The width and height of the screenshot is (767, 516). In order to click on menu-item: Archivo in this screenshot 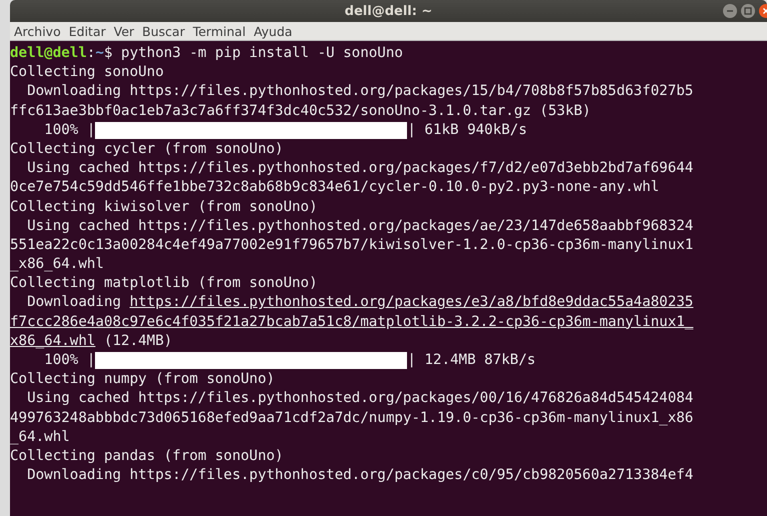, I will do `click(37, 31)`.